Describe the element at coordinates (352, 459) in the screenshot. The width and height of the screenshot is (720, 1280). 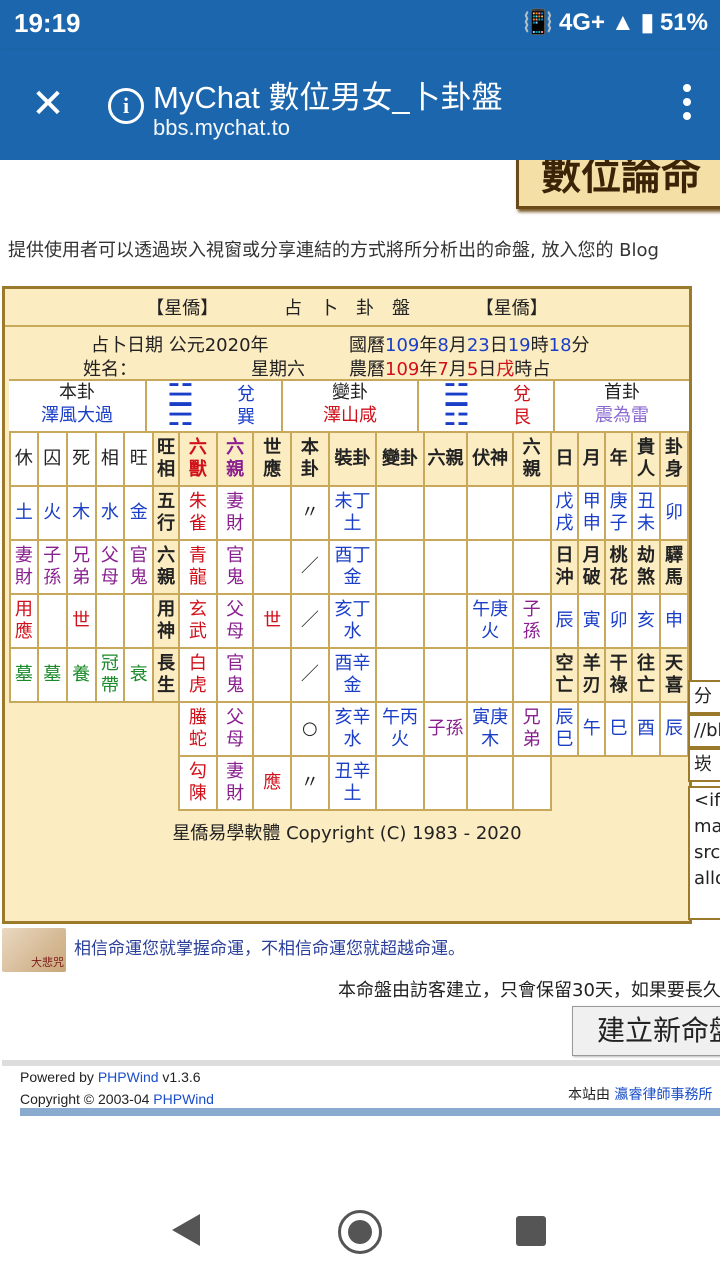
I see `header-zhuanggua: 裝卦` at that location.